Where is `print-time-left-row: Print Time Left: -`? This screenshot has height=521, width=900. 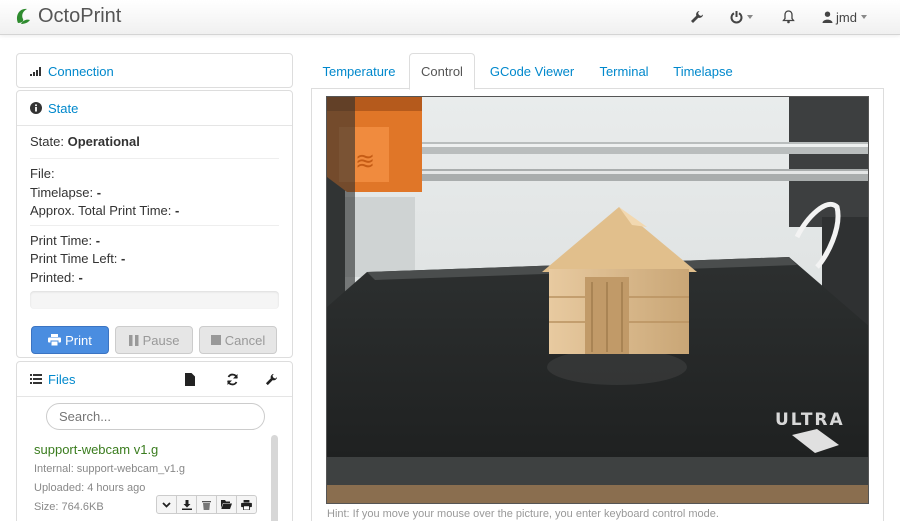 print-time-left-row: Print Time Left: - is located at coordinates (154, 259).